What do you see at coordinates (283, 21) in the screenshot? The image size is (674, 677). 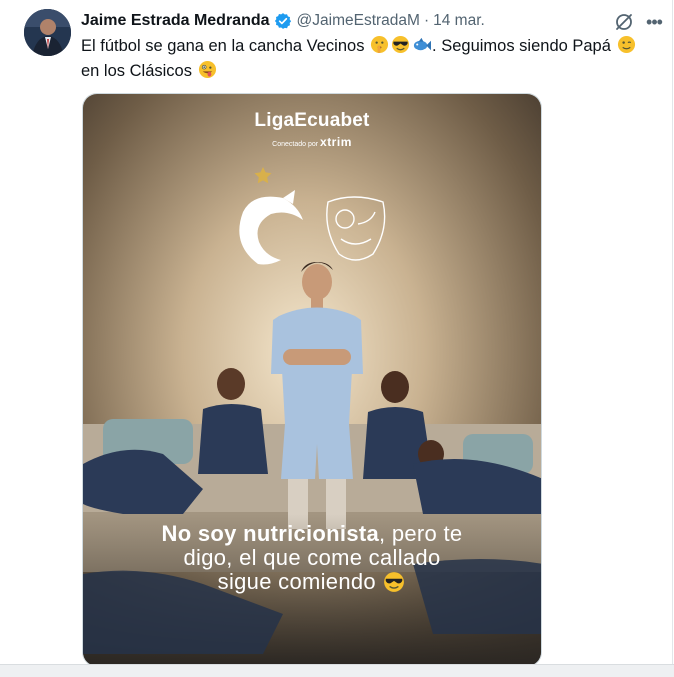 I see `verified-badge-icon` at bounding box center [283, 21].